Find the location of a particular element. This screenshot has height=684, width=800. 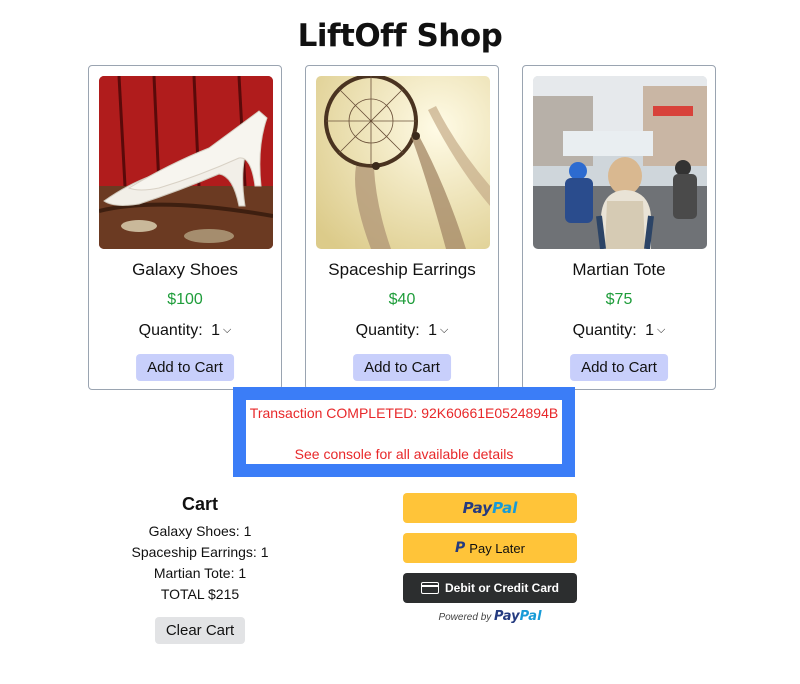

cart-total: TOTAL $215 is located at coordinates (200, 594).